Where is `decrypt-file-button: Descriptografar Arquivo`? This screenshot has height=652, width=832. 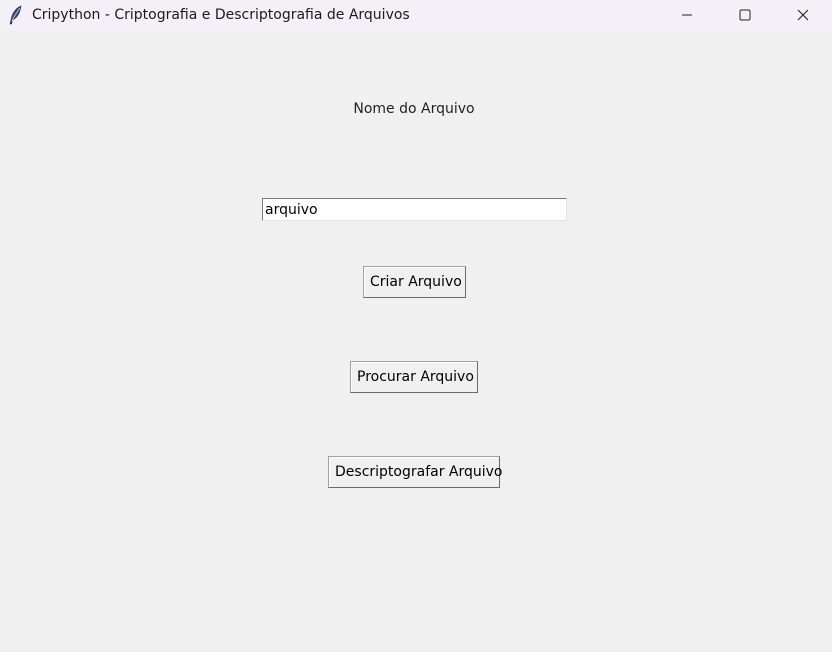
decrypt-file-button: Descriptografar Arquivo is located at coordinates (415, 472).